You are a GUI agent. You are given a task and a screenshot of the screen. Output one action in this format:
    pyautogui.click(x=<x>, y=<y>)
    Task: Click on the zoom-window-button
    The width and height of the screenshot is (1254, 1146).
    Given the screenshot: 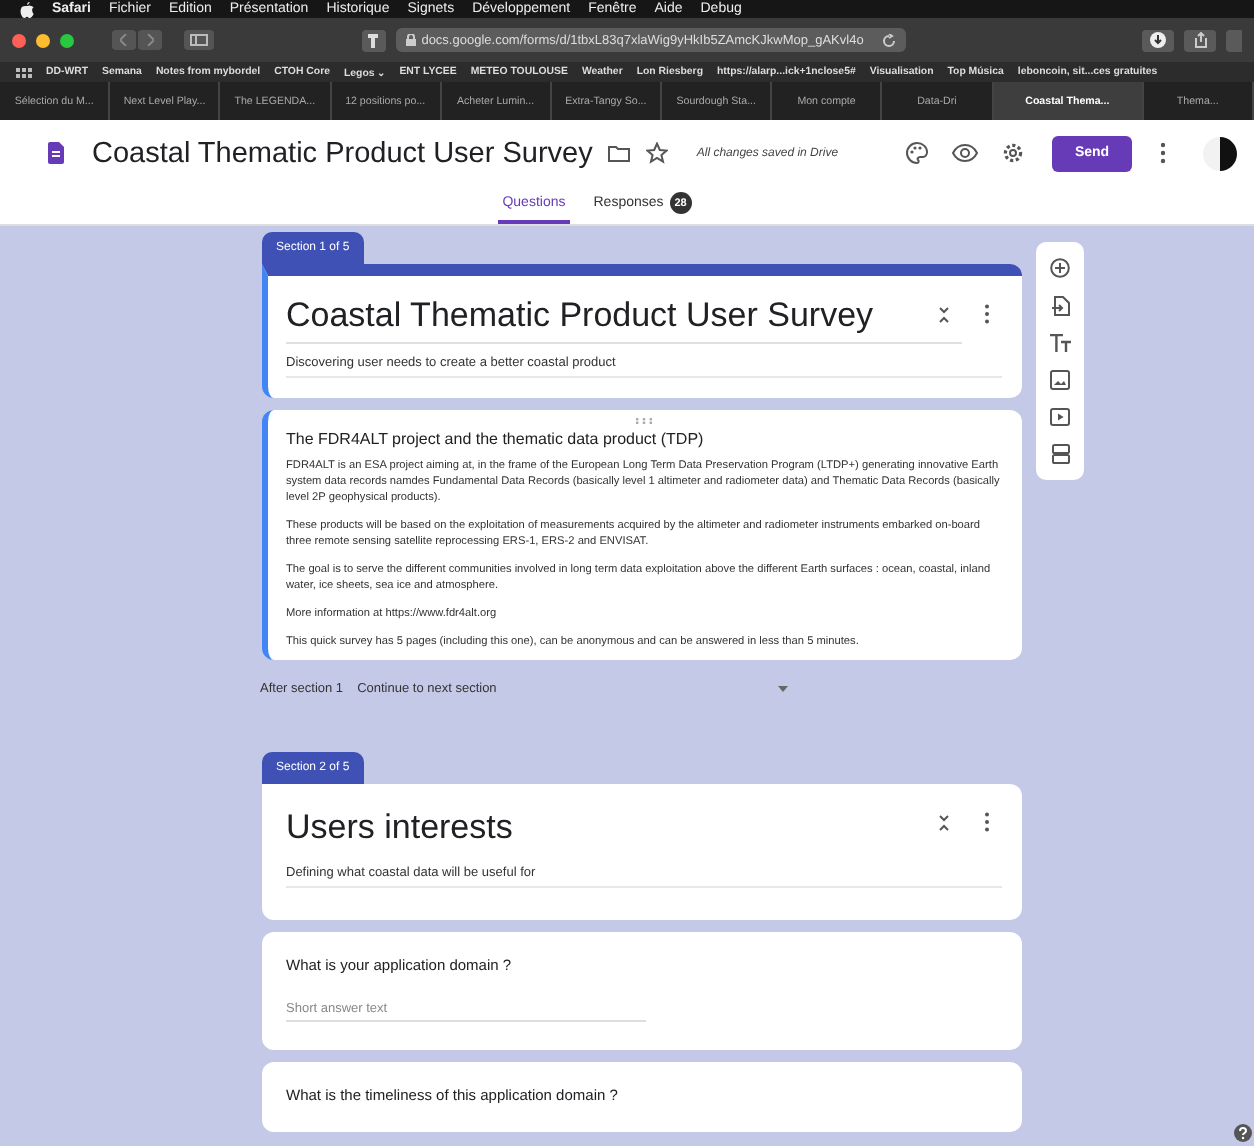 What is the action you would take?
    pyautogui.click(x=67, y=40)
    